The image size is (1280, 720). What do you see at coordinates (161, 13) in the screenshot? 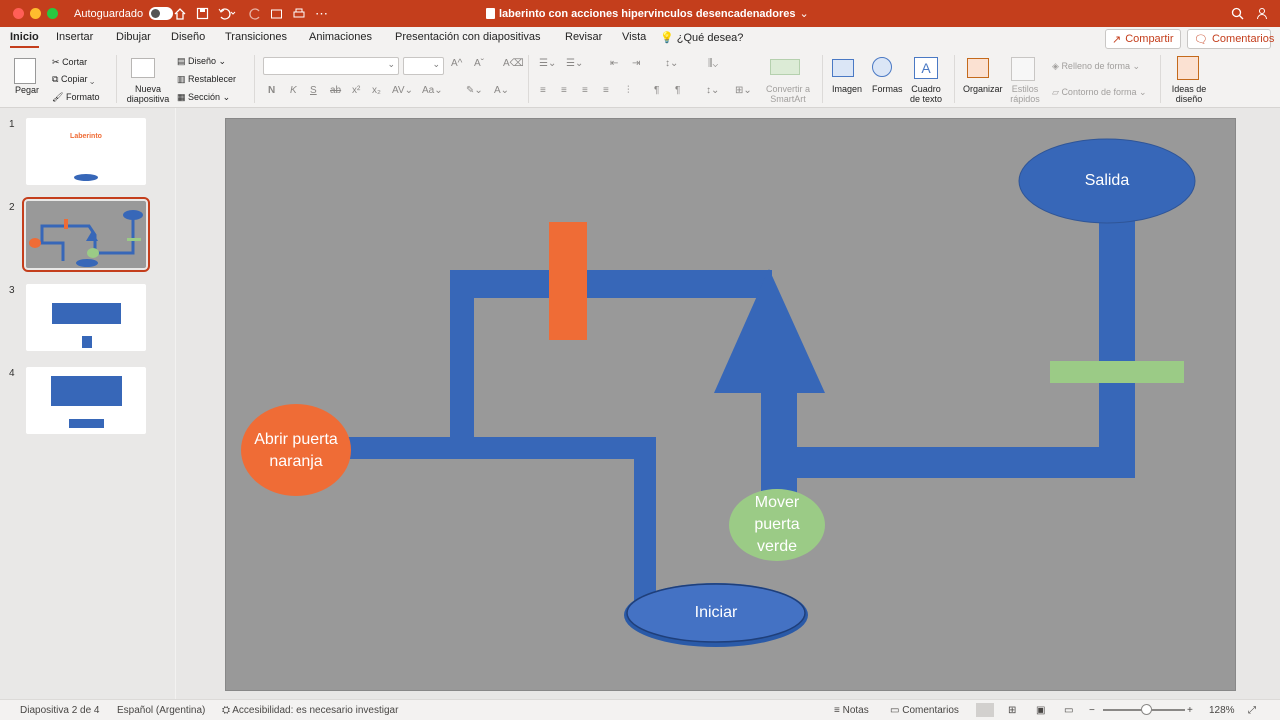
I see `autosave-toggle` at bounding box center [161, 13].